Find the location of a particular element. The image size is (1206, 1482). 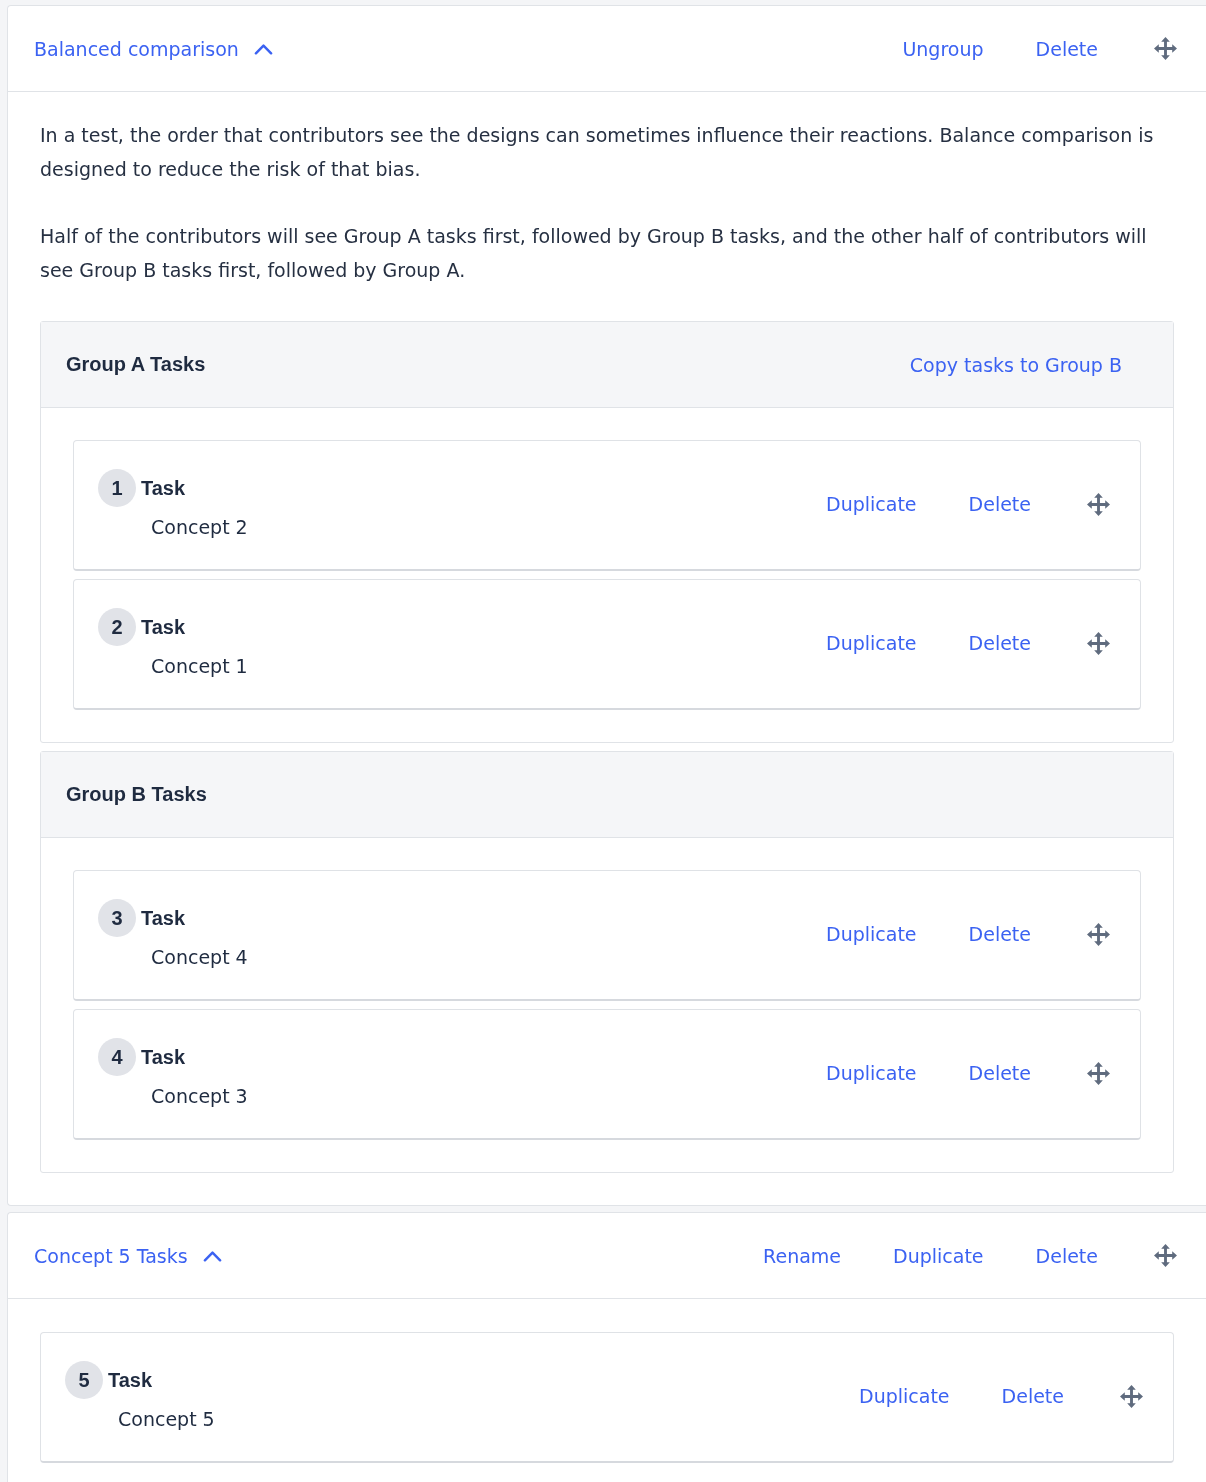

section-toggle: Balanced comparison is located at coordinates (153, 48).